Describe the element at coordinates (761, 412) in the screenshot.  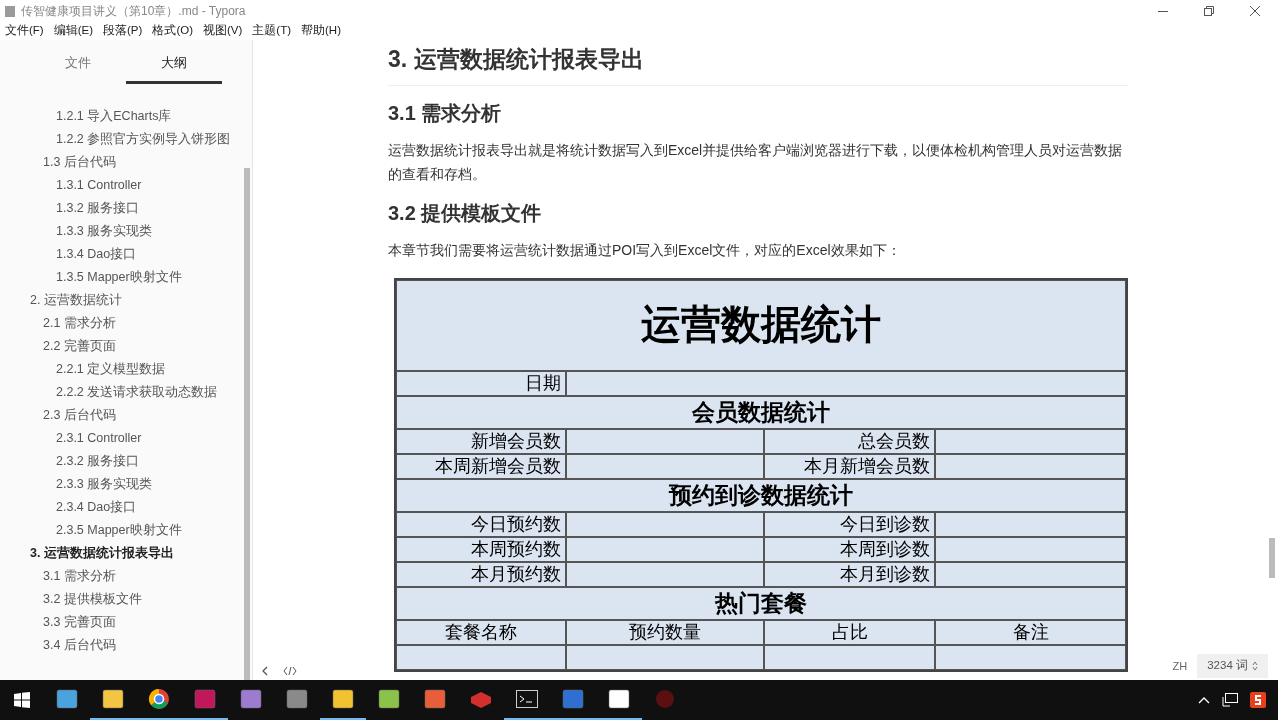
I see `sheet-section-title: 会员数据统计` at that location.